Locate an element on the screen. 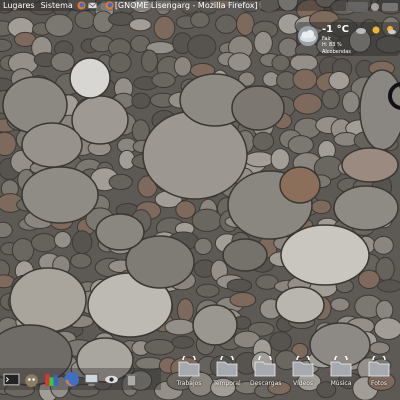  folder-label: Música is located at coordinates (341, 383).